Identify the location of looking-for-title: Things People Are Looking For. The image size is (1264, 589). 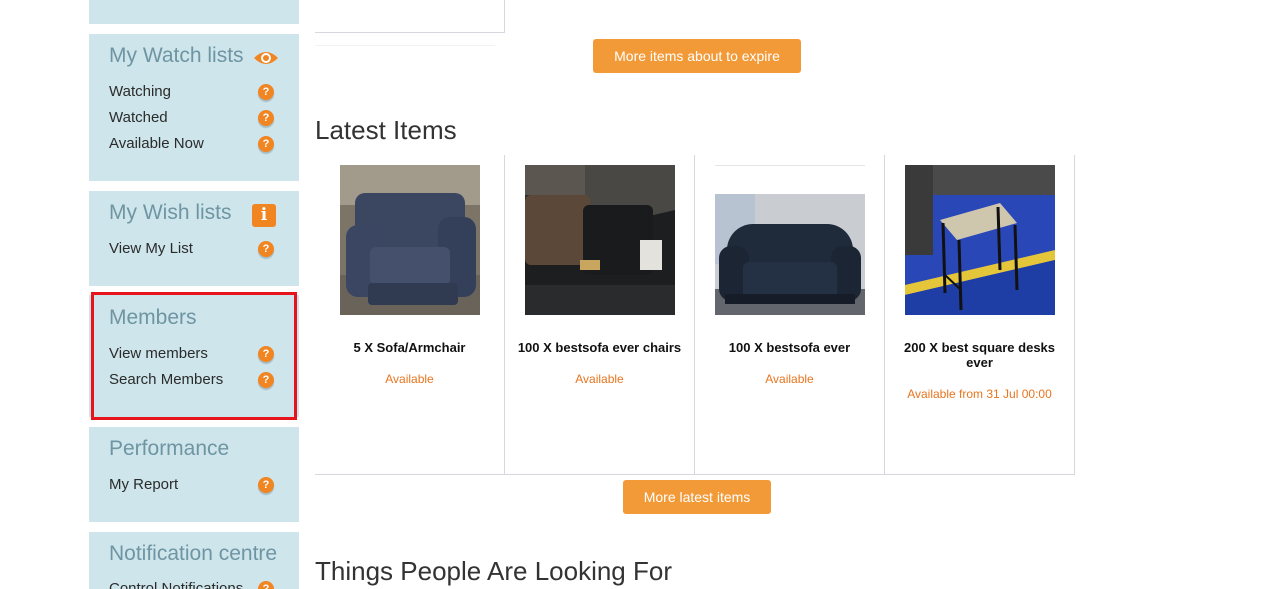
(493, 571).